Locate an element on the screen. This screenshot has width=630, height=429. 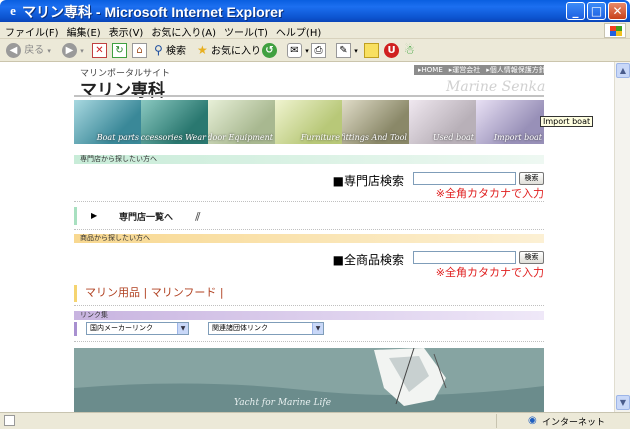
mail-button: ✉ ▾ is located at coordinates (298, 50).